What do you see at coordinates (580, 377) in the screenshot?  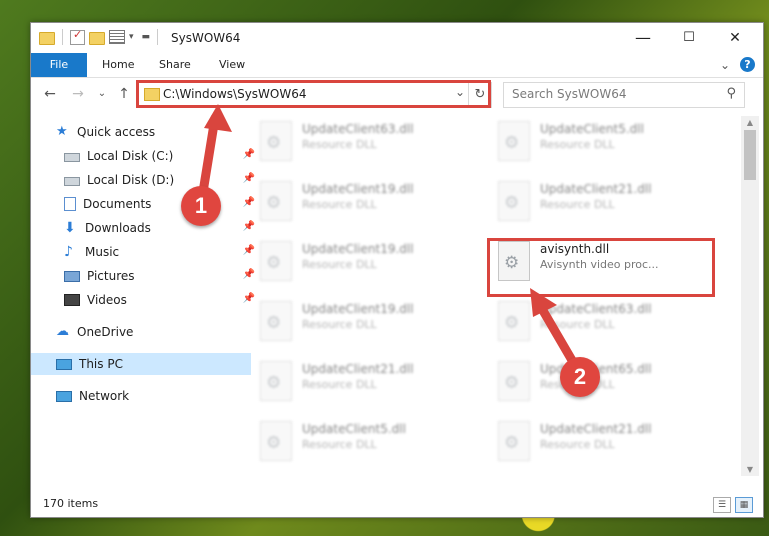 I see `step-2-badge: 2` at bounding box center [580, 377].